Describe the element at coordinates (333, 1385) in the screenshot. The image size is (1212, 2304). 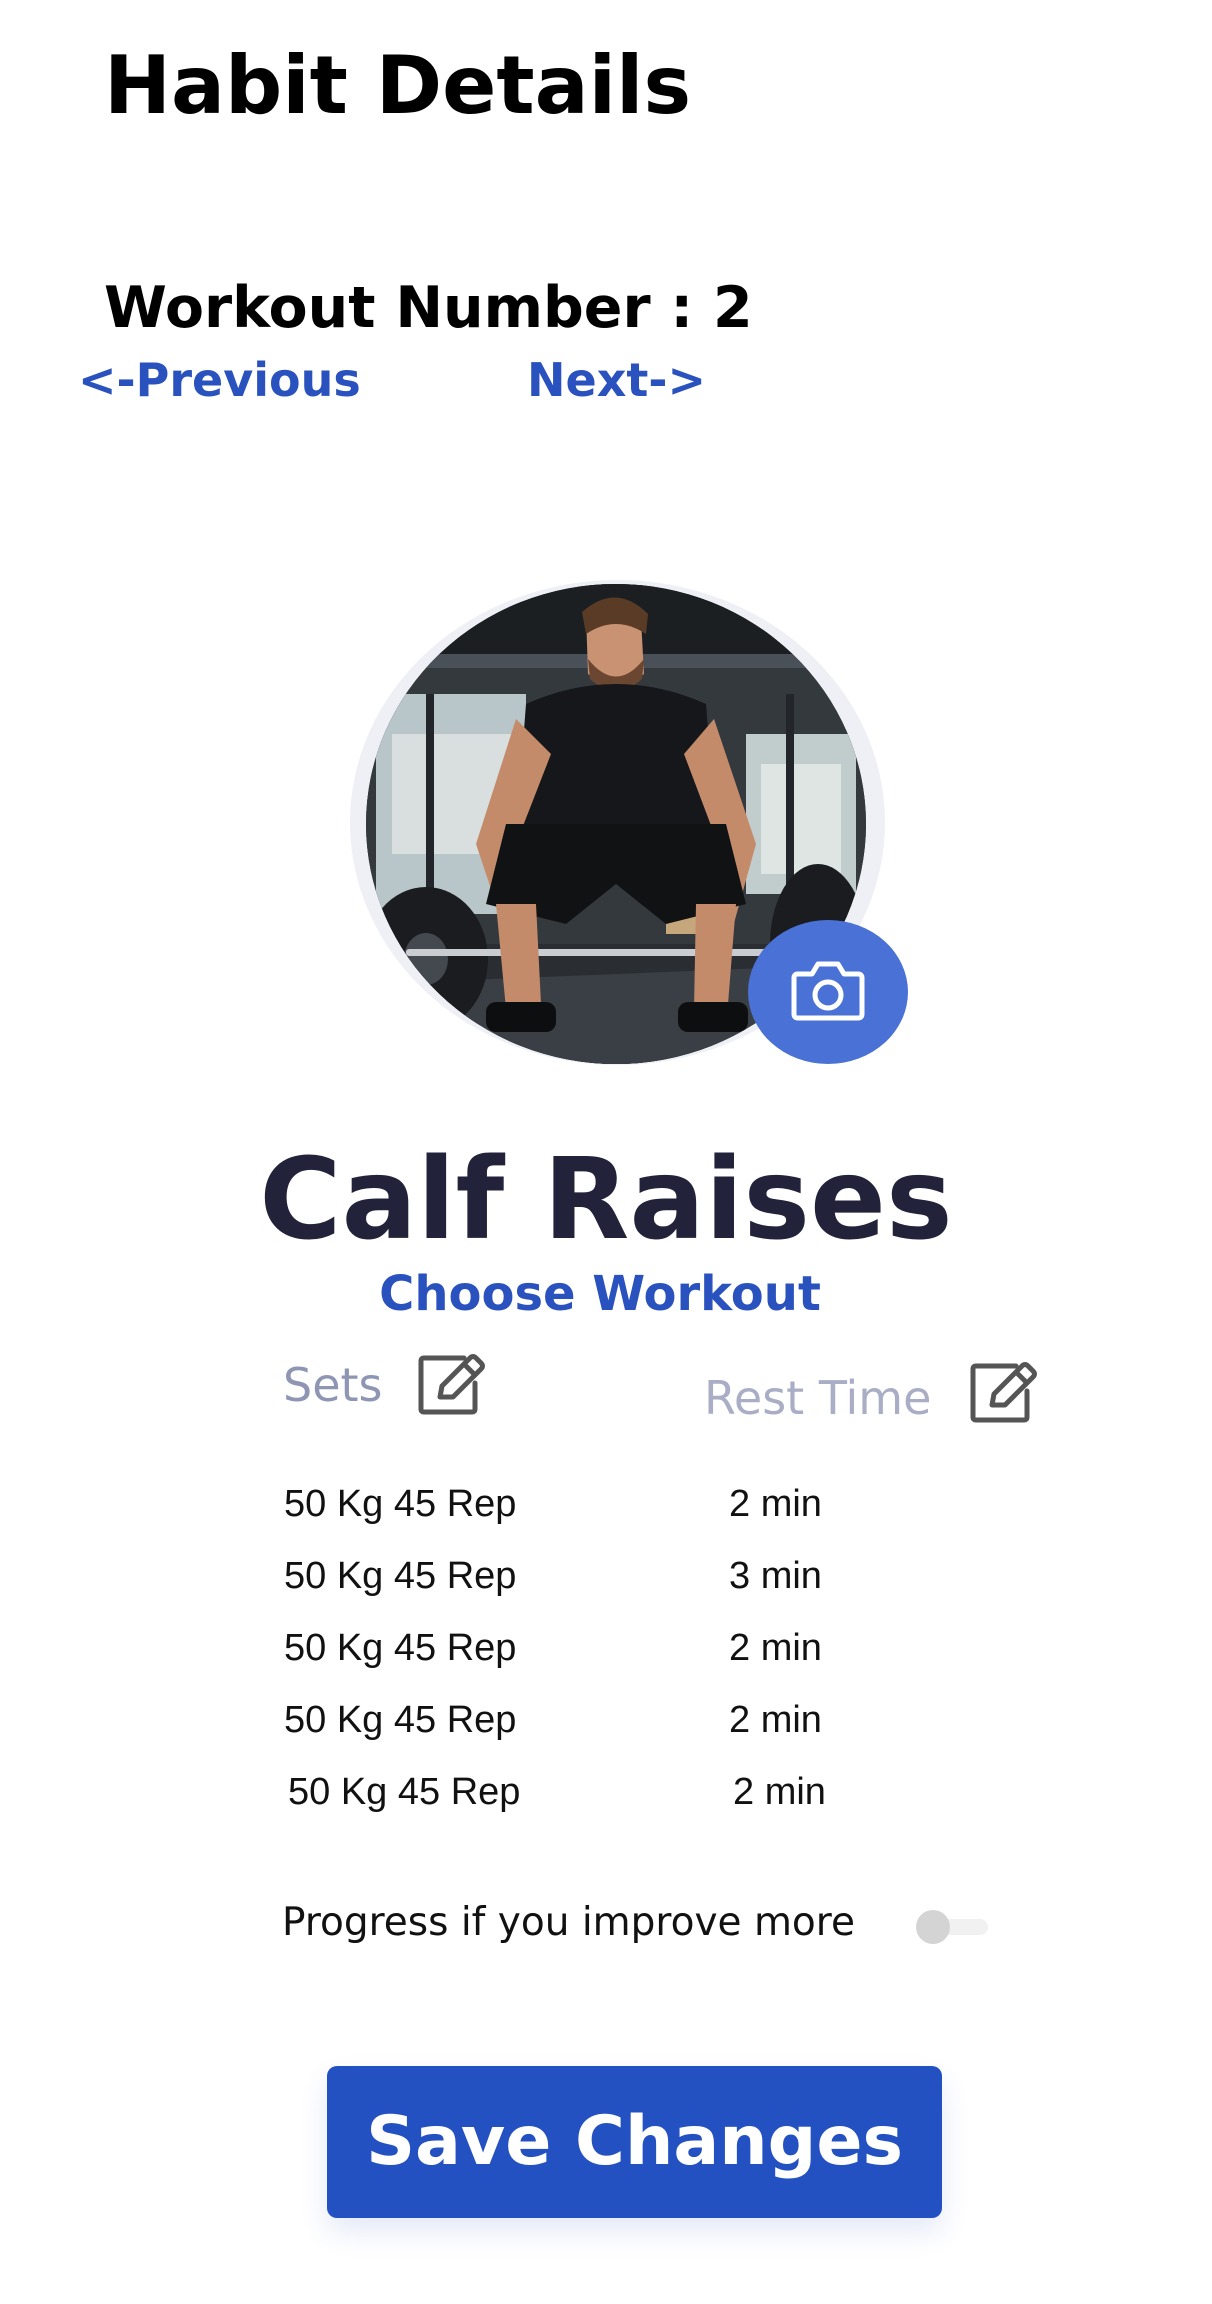
I see `sets-column-header: Sets` at that location.